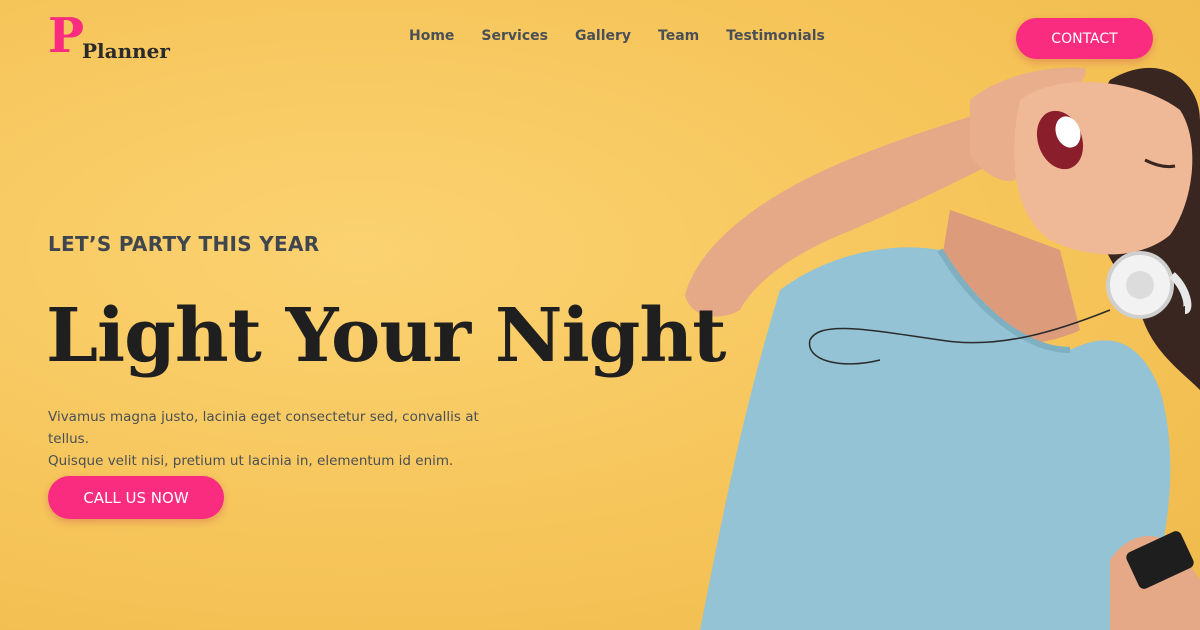  I want to click on hero-headline: Light Your Night, so click(386, 336).